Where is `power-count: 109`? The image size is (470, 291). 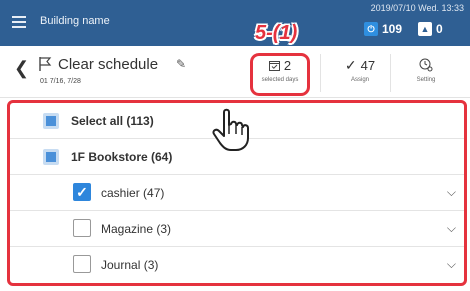
power-count: 109 is located at coordinates (392, 29).